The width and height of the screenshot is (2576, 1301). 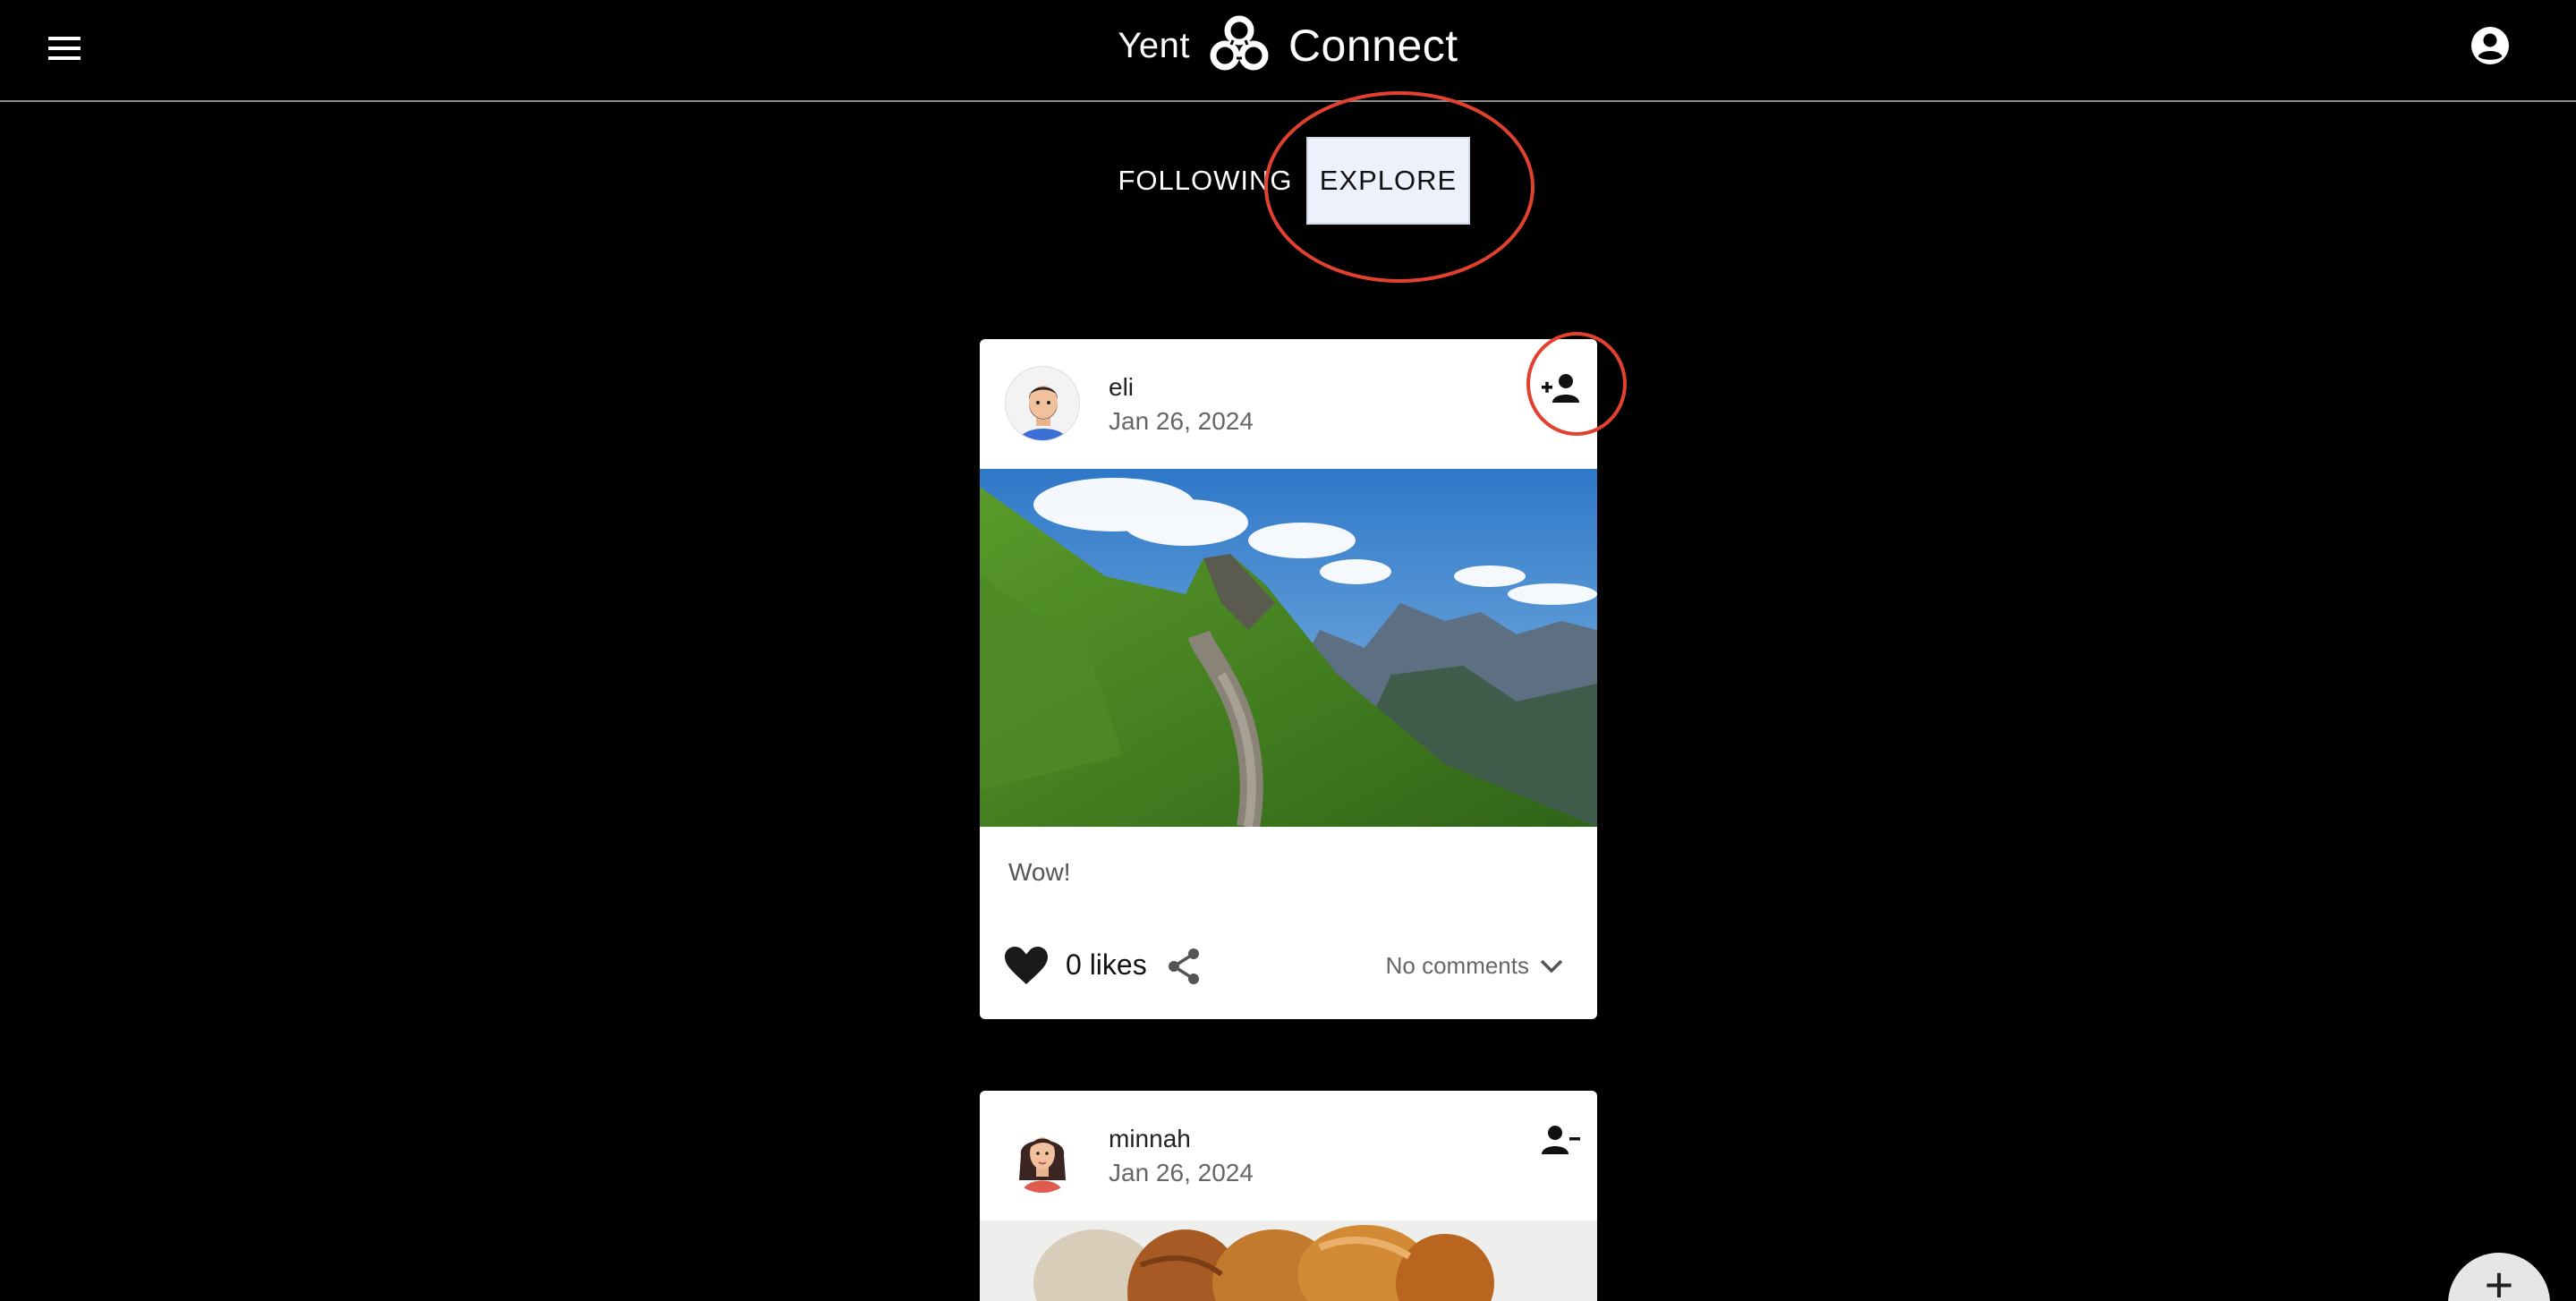 What do you see at coordinates (1288, 965) in the screenshot?
I see `post-actions: 0 likes No comments` at bounding box center [1288, 965].